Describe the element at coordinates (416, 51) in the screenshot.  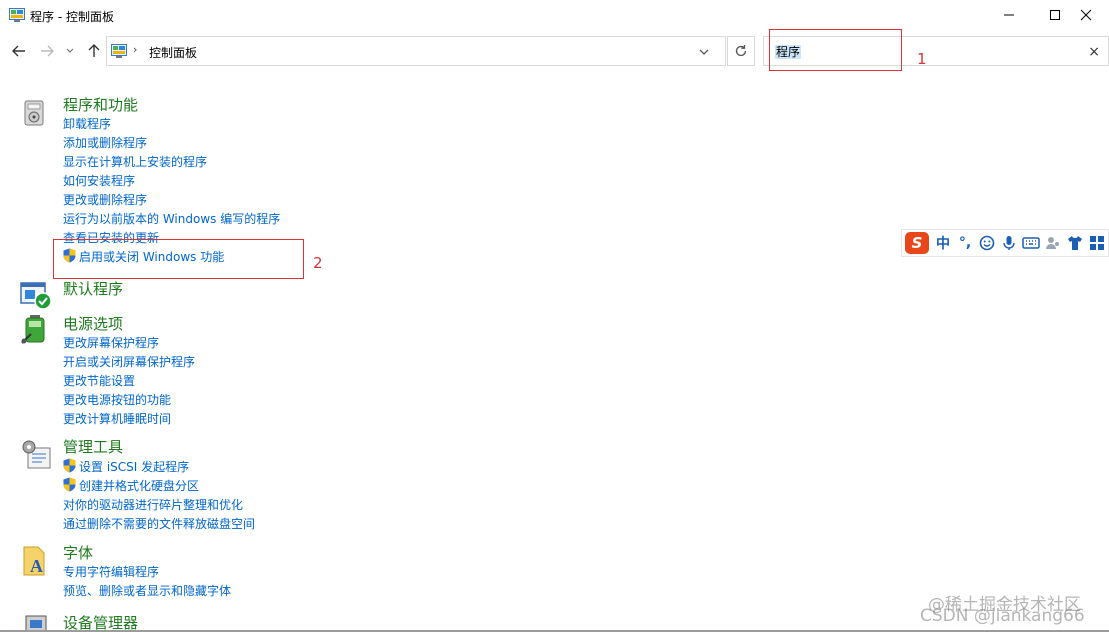
I see `address-bar: › 控制面板` at that location.